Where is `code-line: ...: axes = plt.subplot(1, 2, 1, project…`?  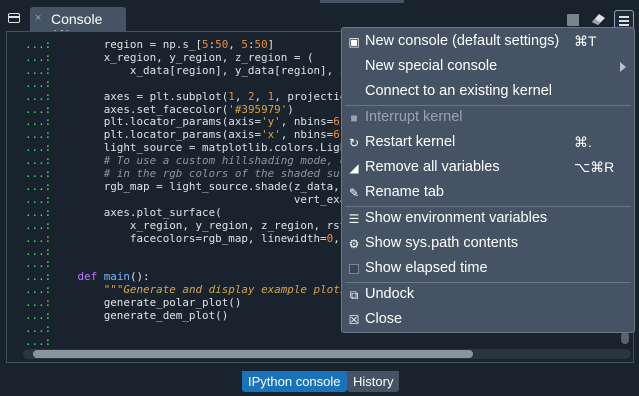 code-line: ...: axes = plt.subplot(1, 2, 1, project… is located at coordinates (185, 96).